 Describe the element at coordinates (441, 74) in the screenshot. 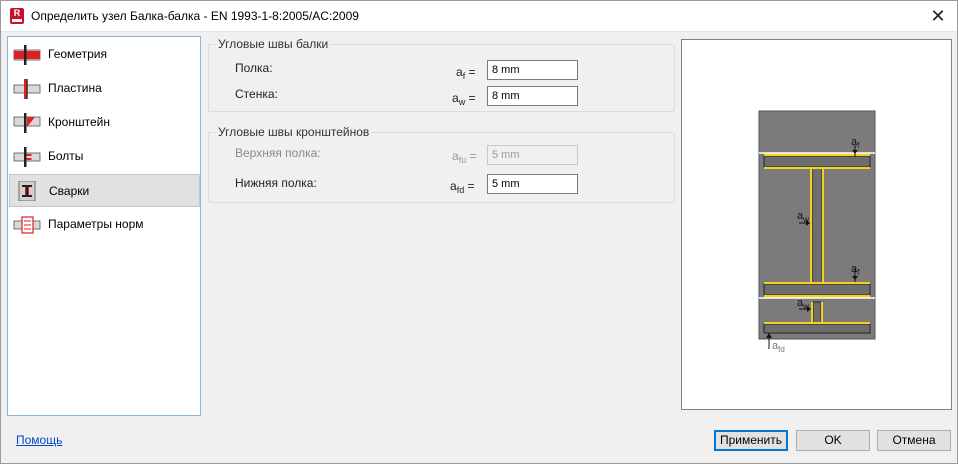

I see `beam-welds-group: Угловые швы балки` at that location.